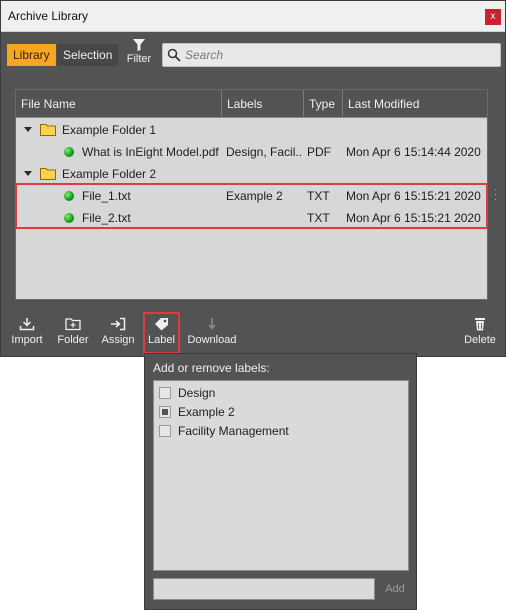  I want to click on new-folder-icon, so click(73, 324).